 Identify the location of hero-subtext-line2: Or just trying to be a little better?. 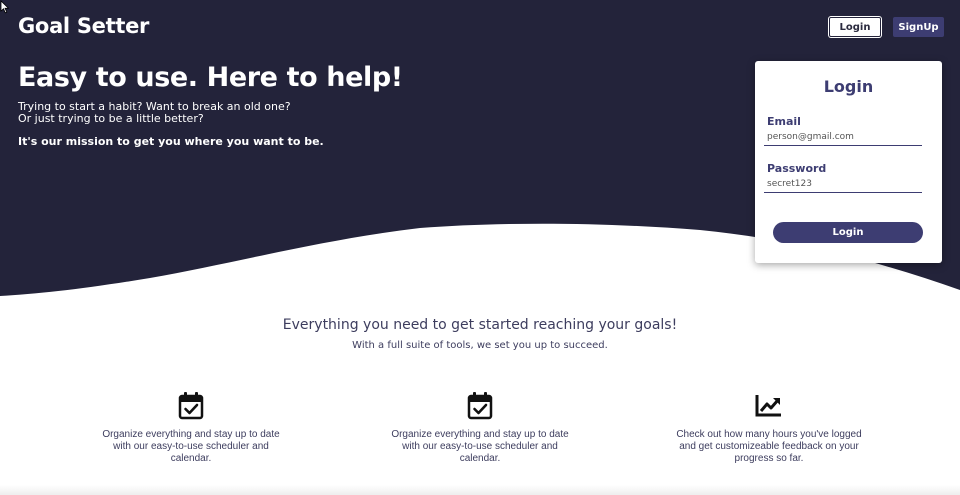
(111, 118).